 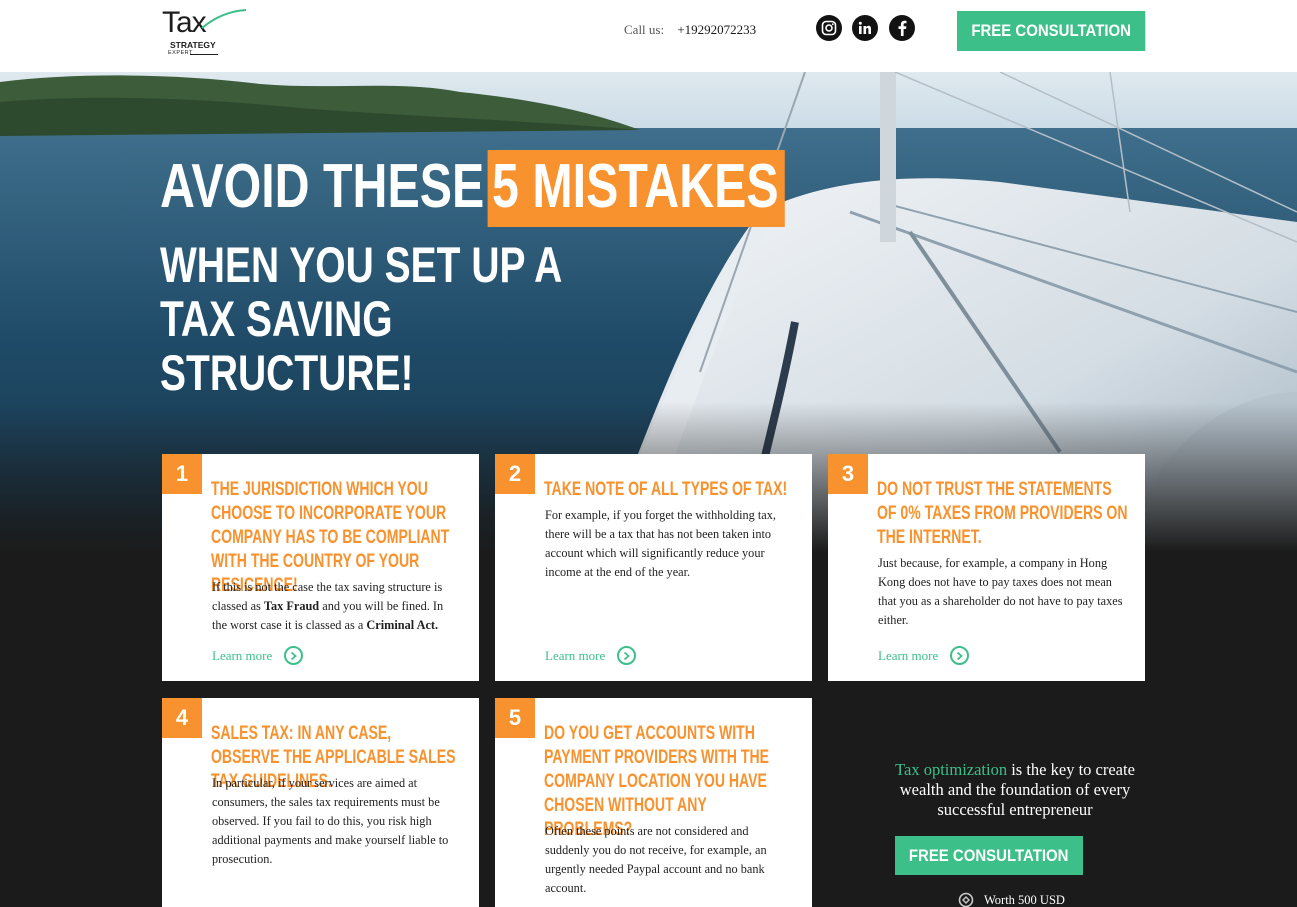 I want to click on logo-strategy: STRATEGY, so click(x=193, y=45).